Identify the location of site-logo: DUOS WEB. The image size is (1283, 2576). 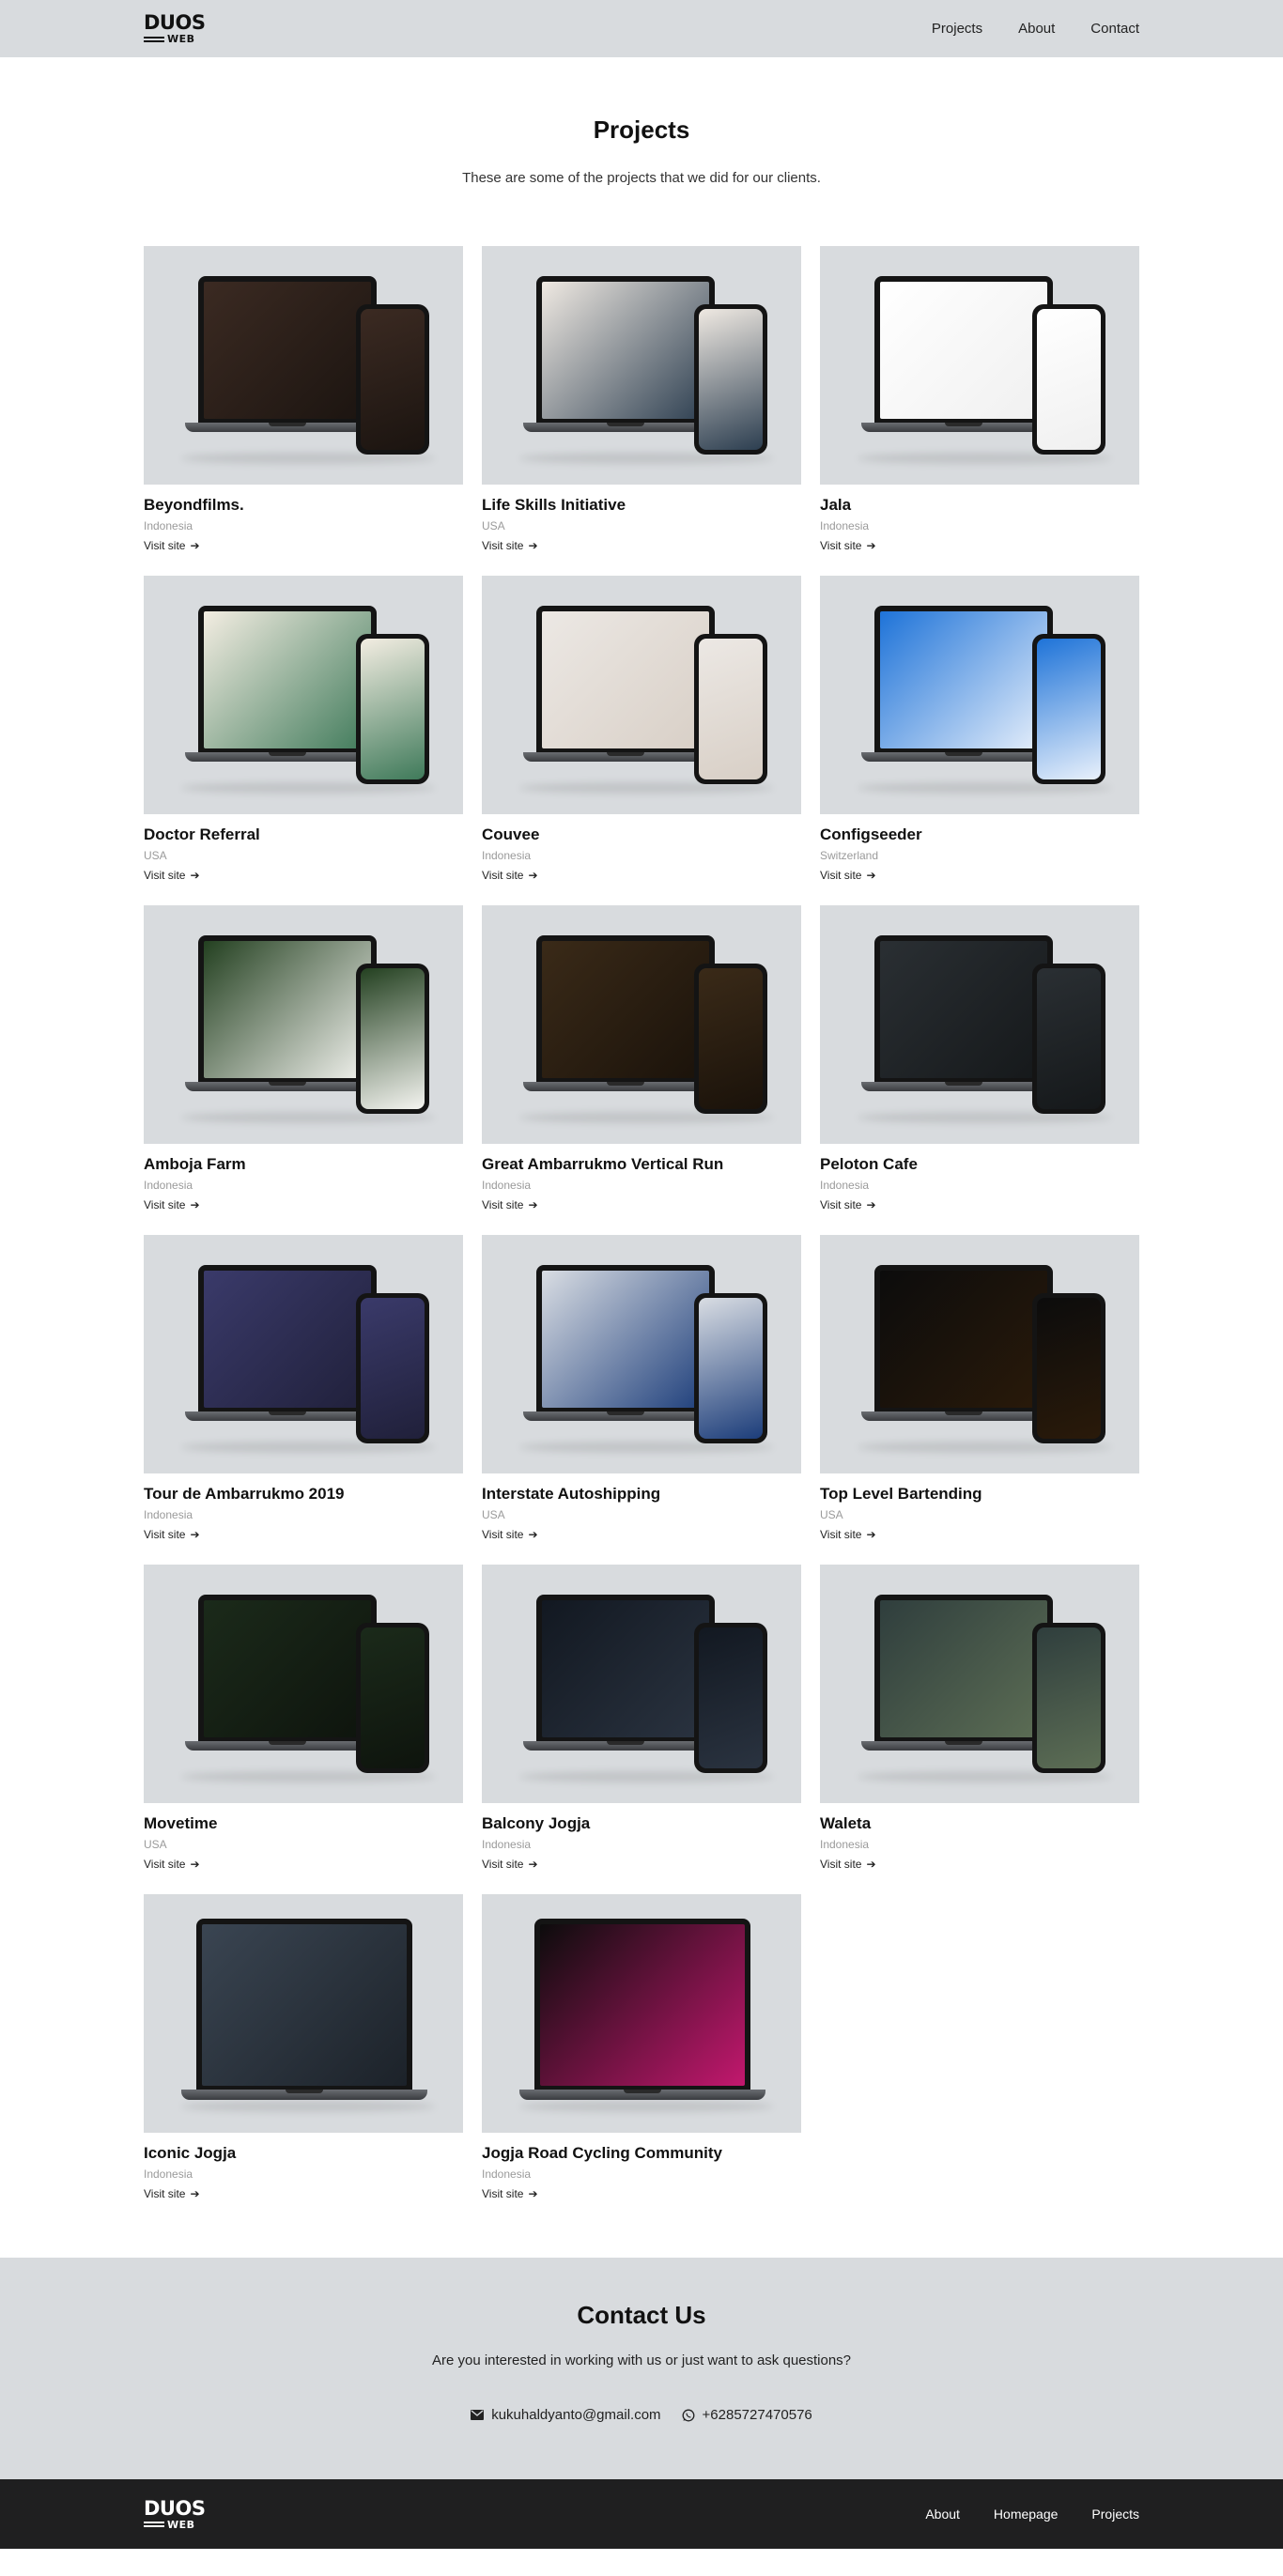
(175, 28).